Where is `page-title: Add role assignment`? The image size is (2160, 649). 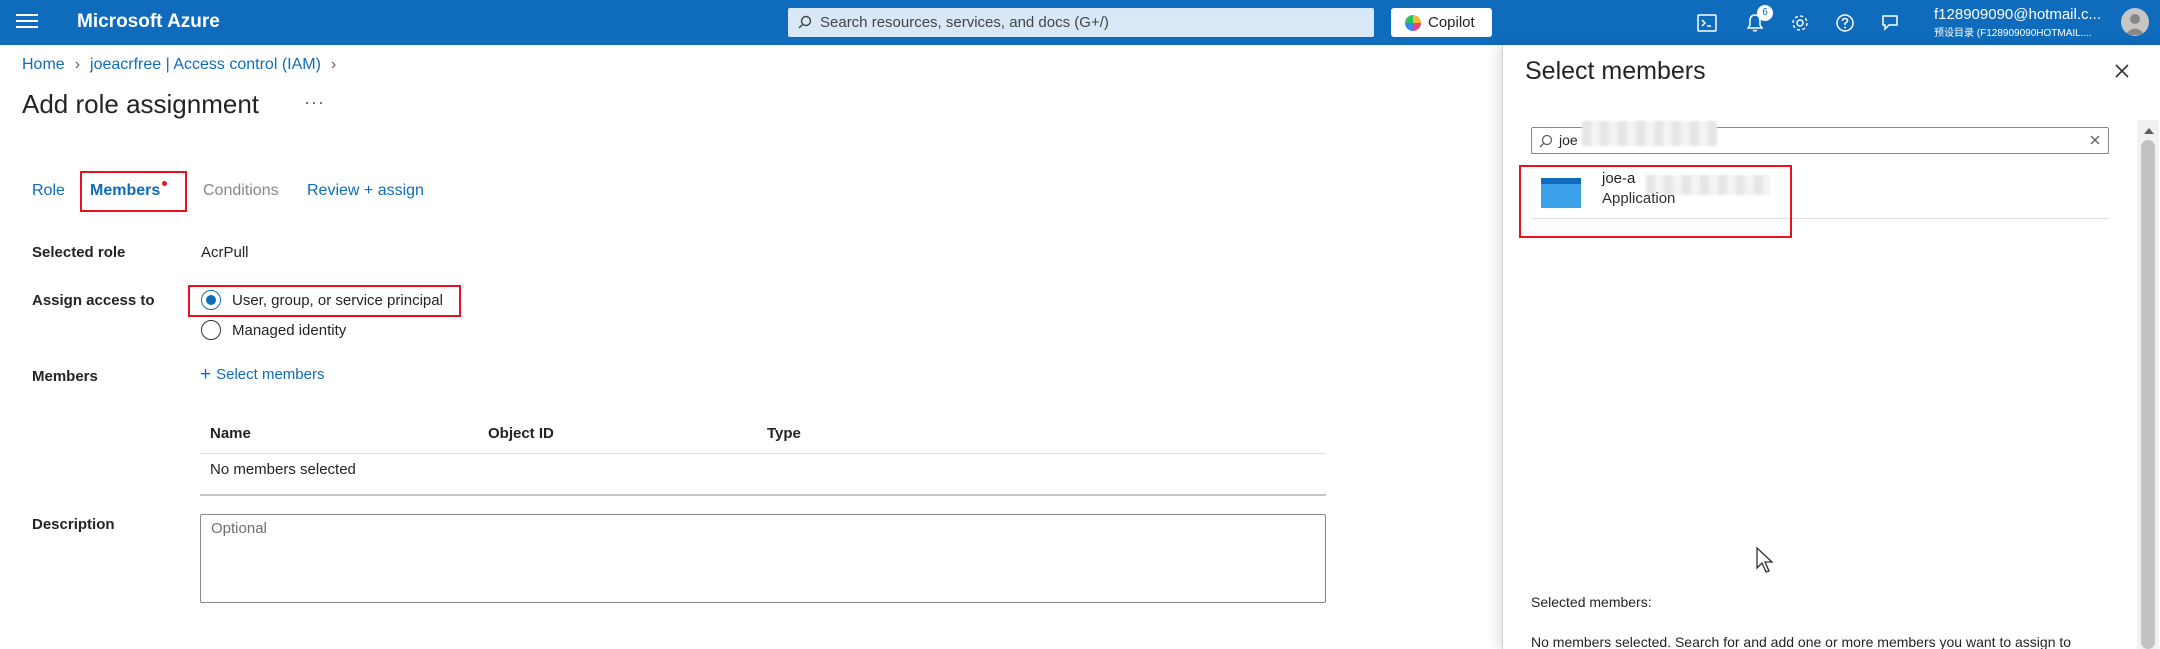
page-title: Add role assignment is located at coordinates (141, 104).